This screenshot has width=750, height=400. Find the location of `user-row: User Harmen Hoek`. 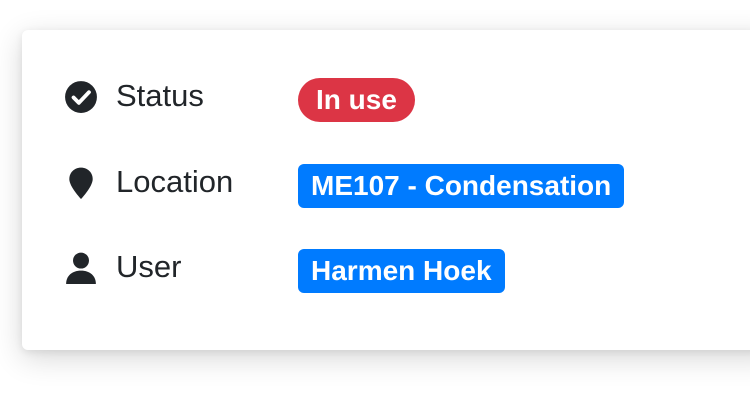

user-row: User Harmen Hoek is located at coordinates (382, 270).